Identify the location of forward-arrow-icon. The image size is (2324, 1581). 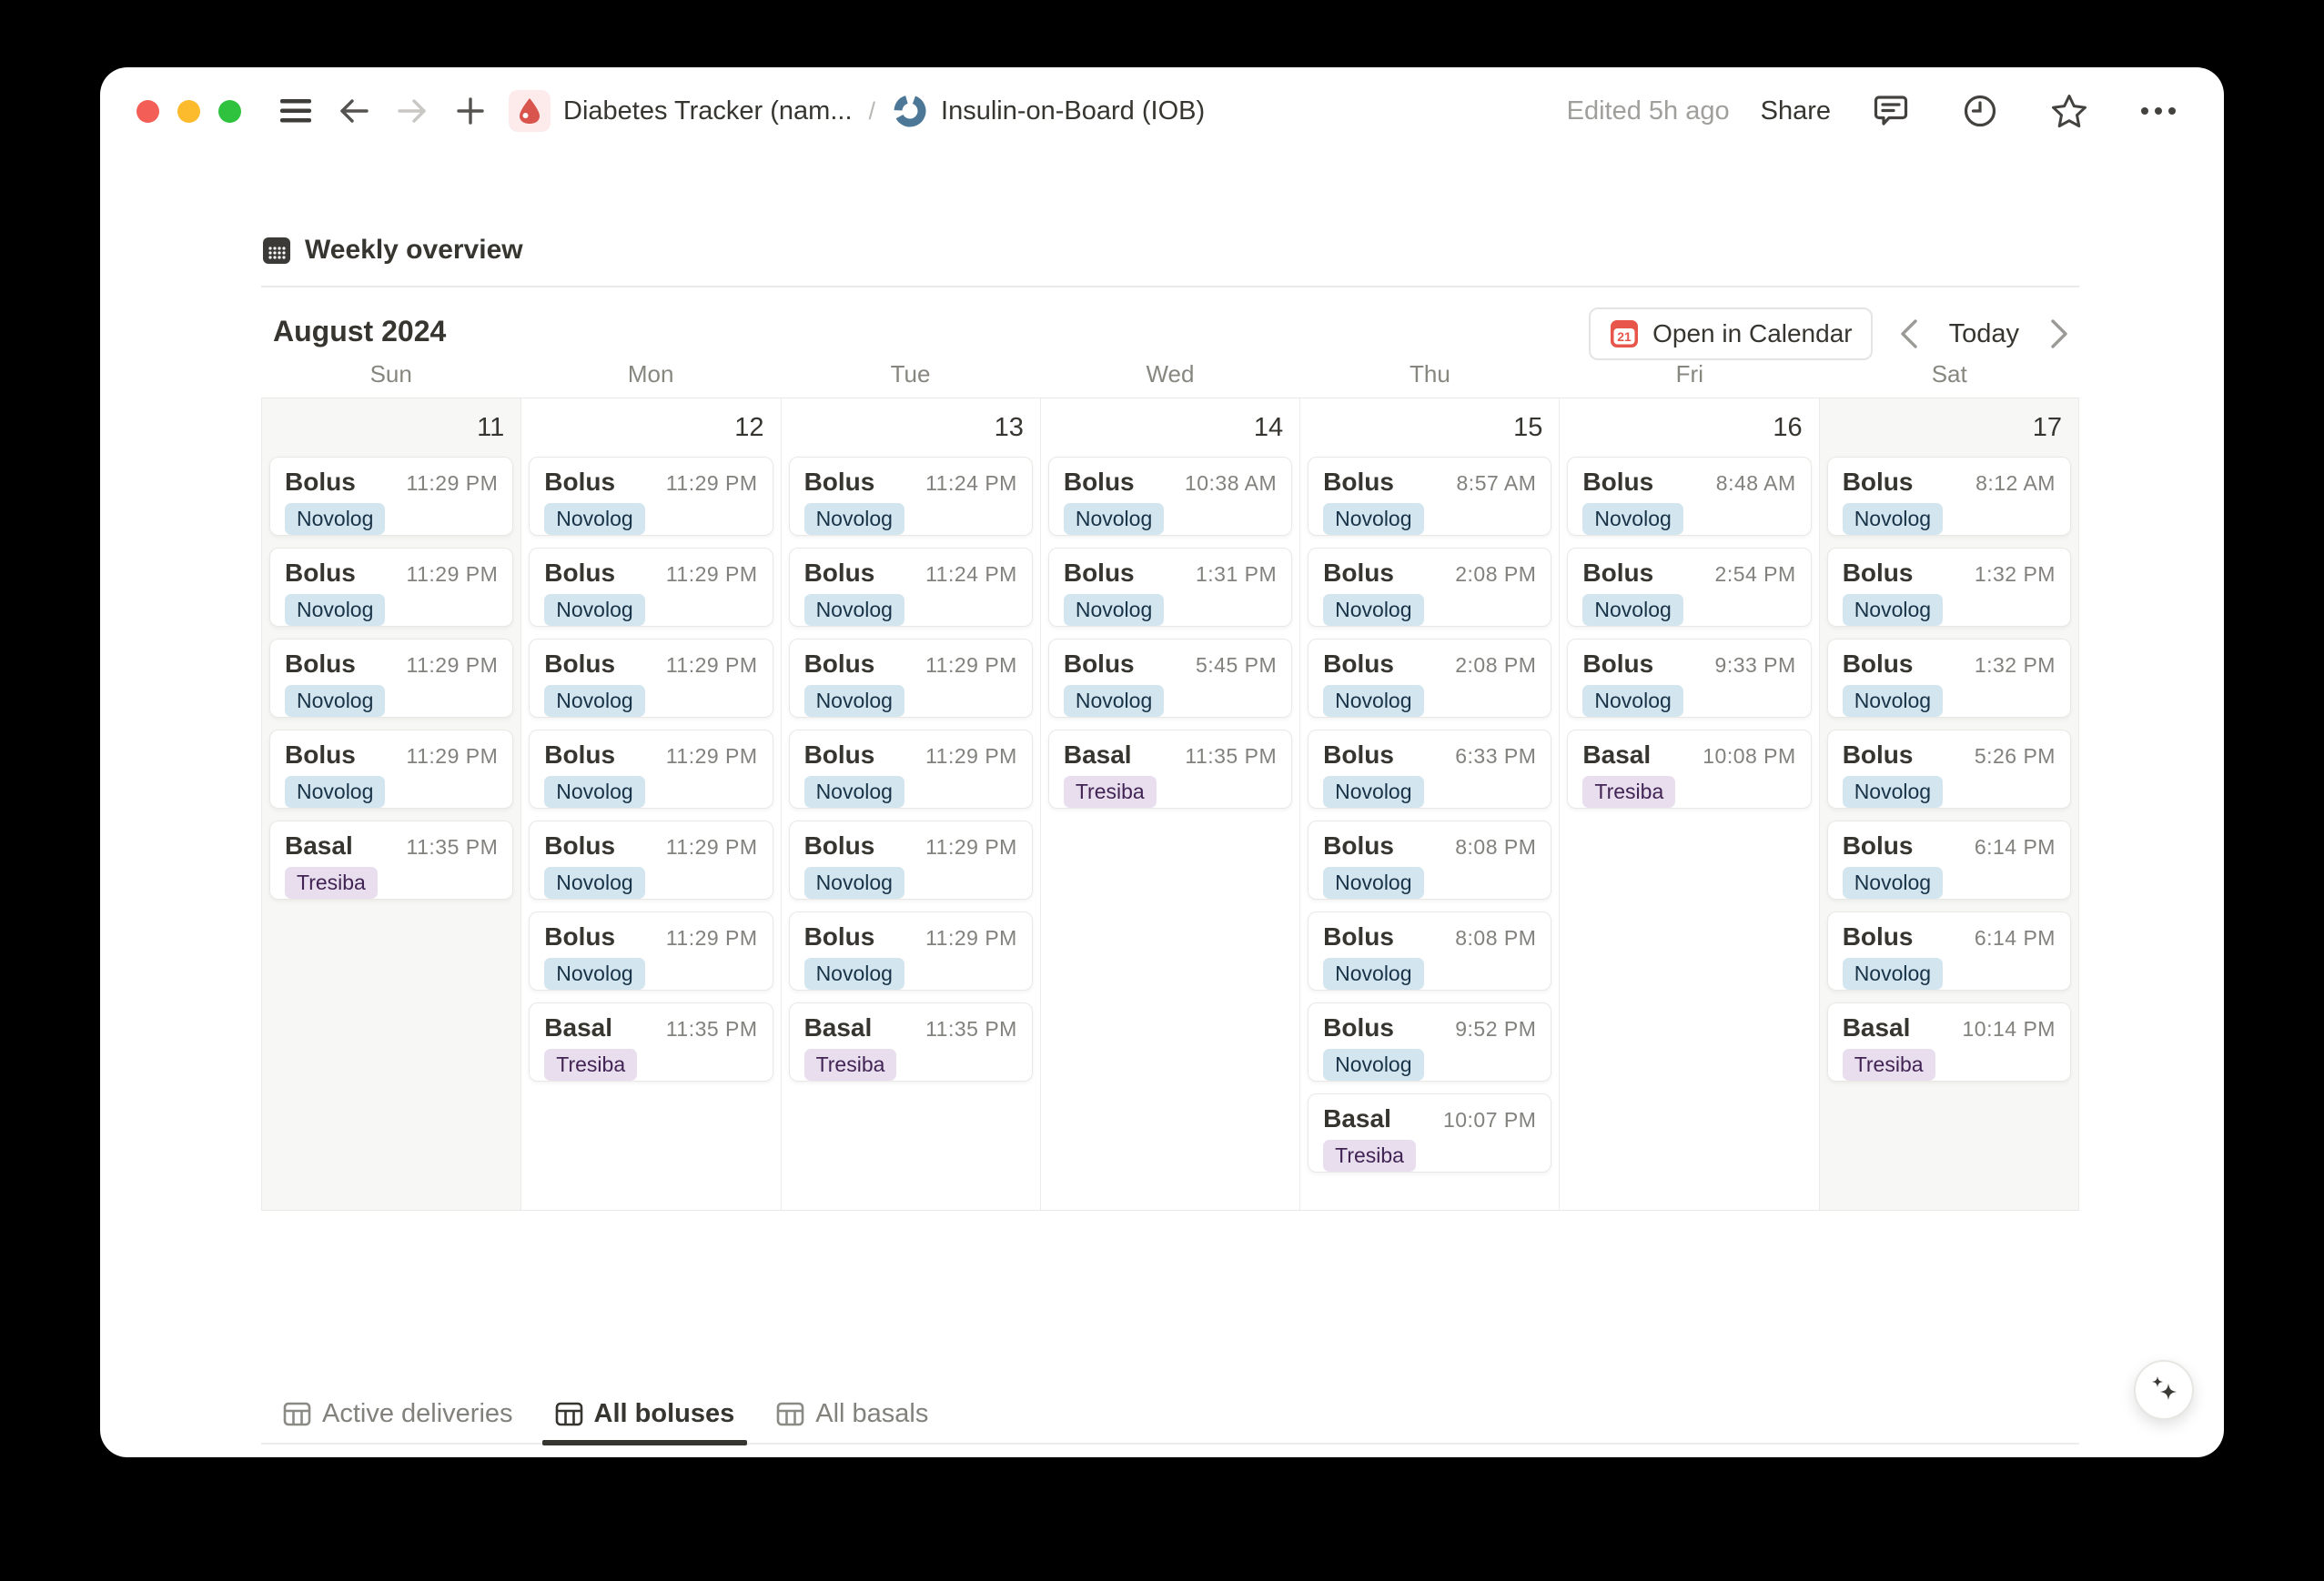
(412, 111).